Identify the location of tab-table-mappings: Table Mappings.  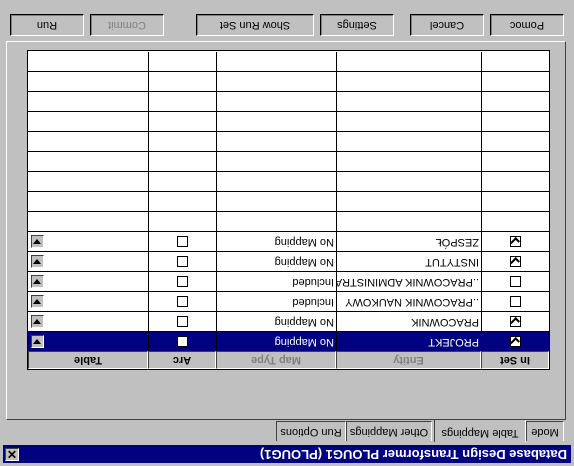
(480, 430).